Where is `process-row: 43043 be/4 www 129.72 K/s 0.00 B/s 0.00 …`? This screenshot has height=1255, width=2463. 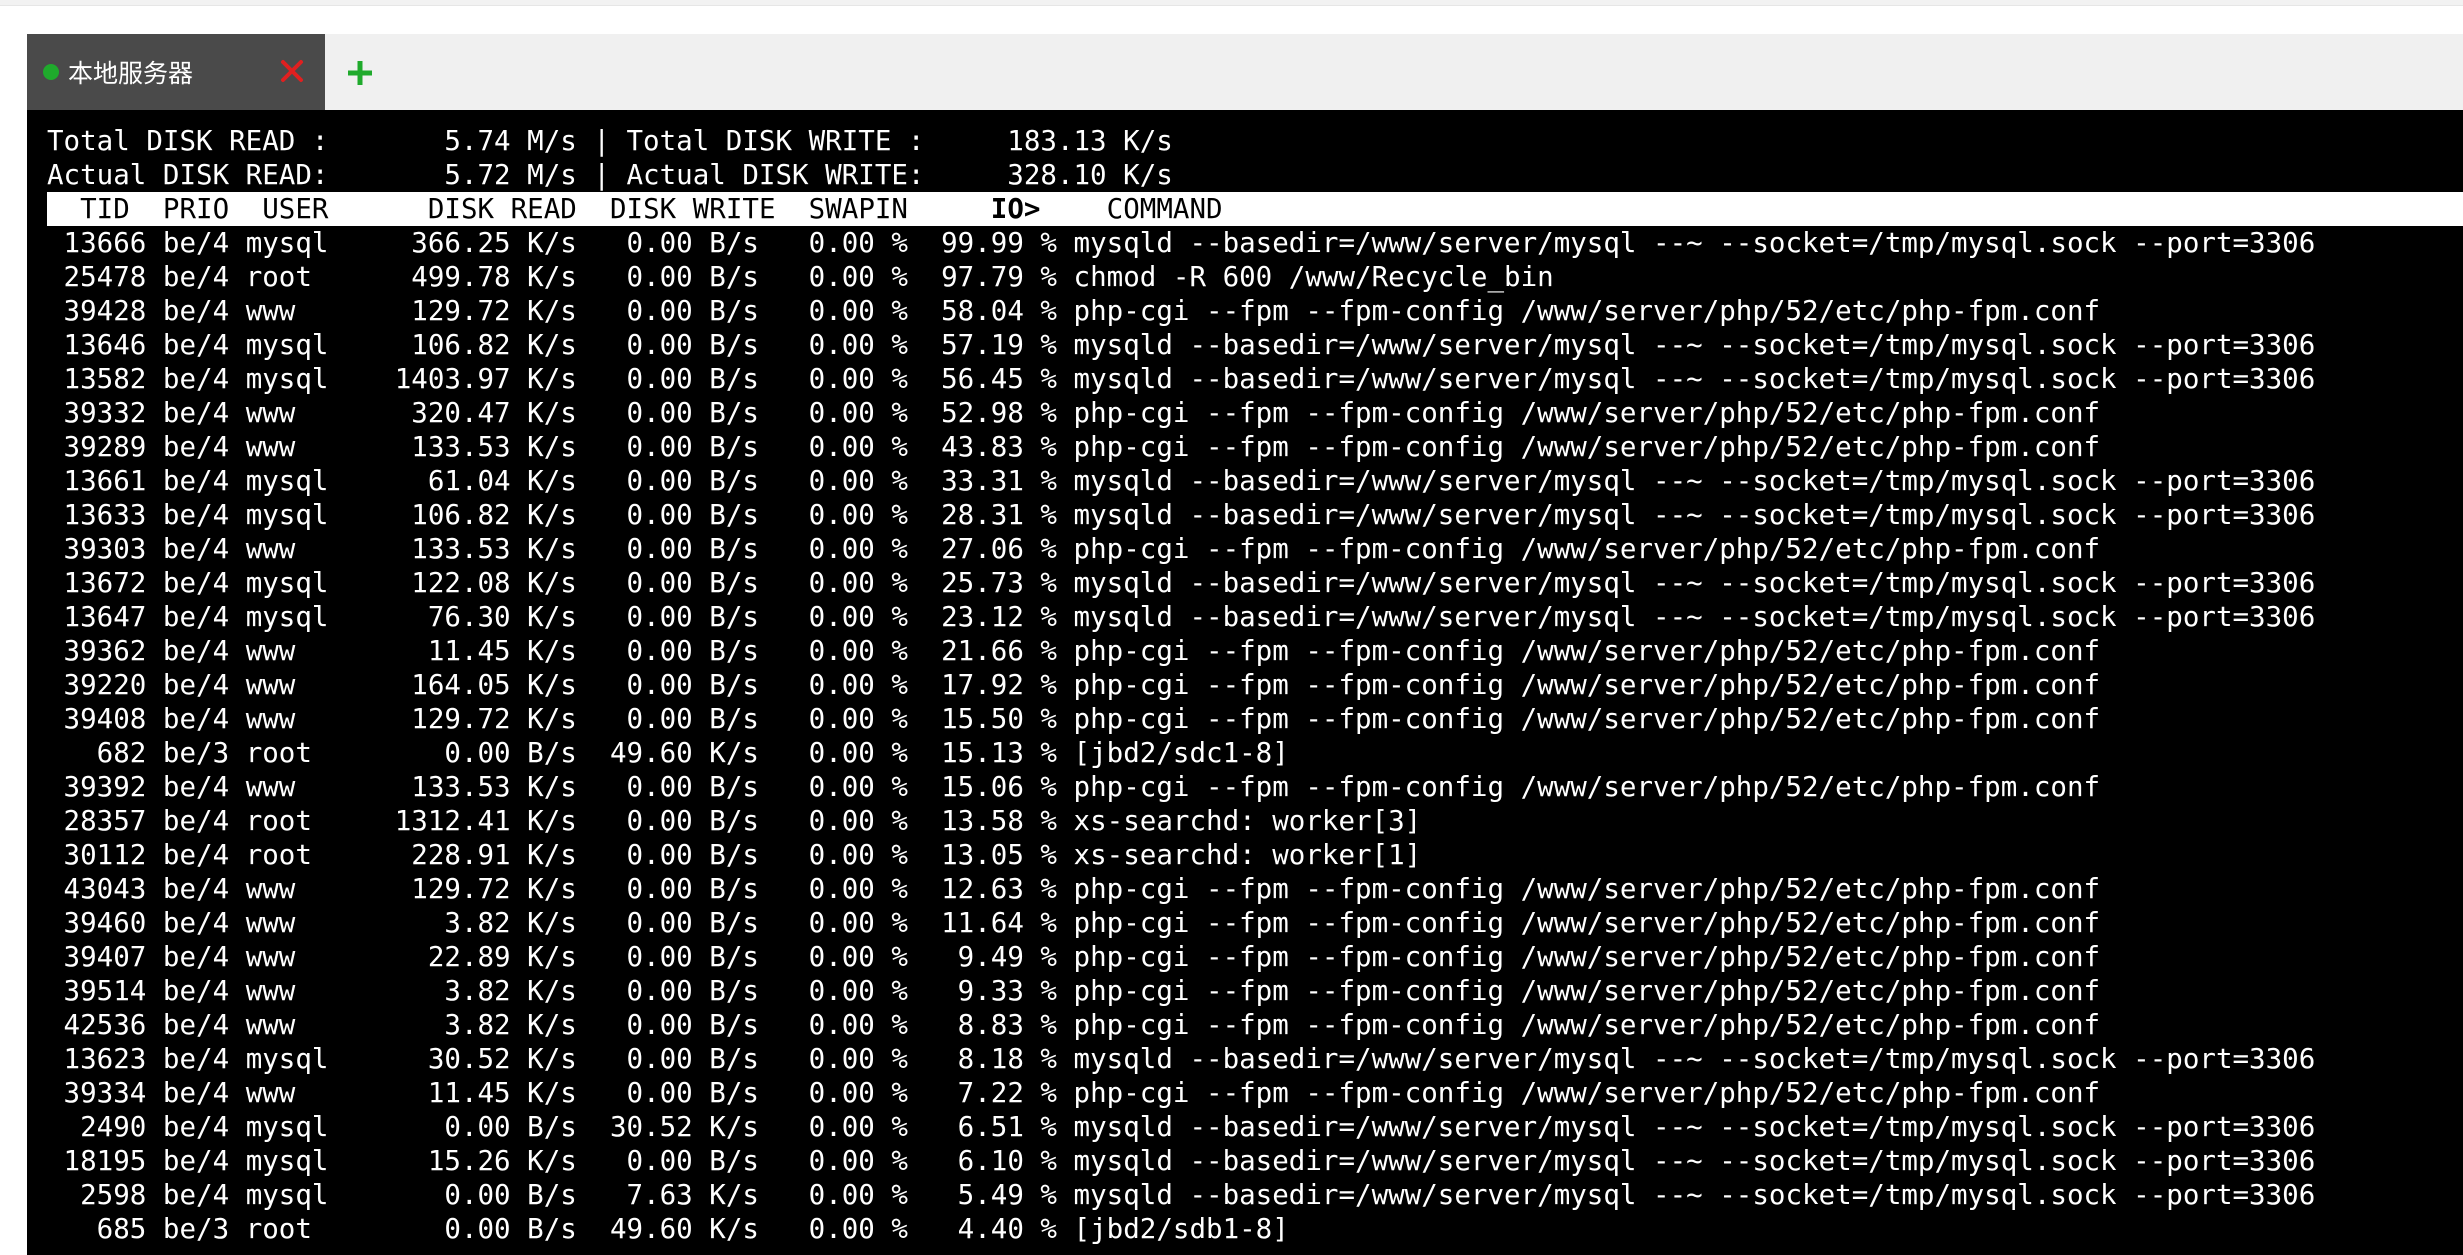 process-row: 43043 be/4 www 129.72 K/s 0.00 B/s 0.00 … is located at coordinates (1255, 889).